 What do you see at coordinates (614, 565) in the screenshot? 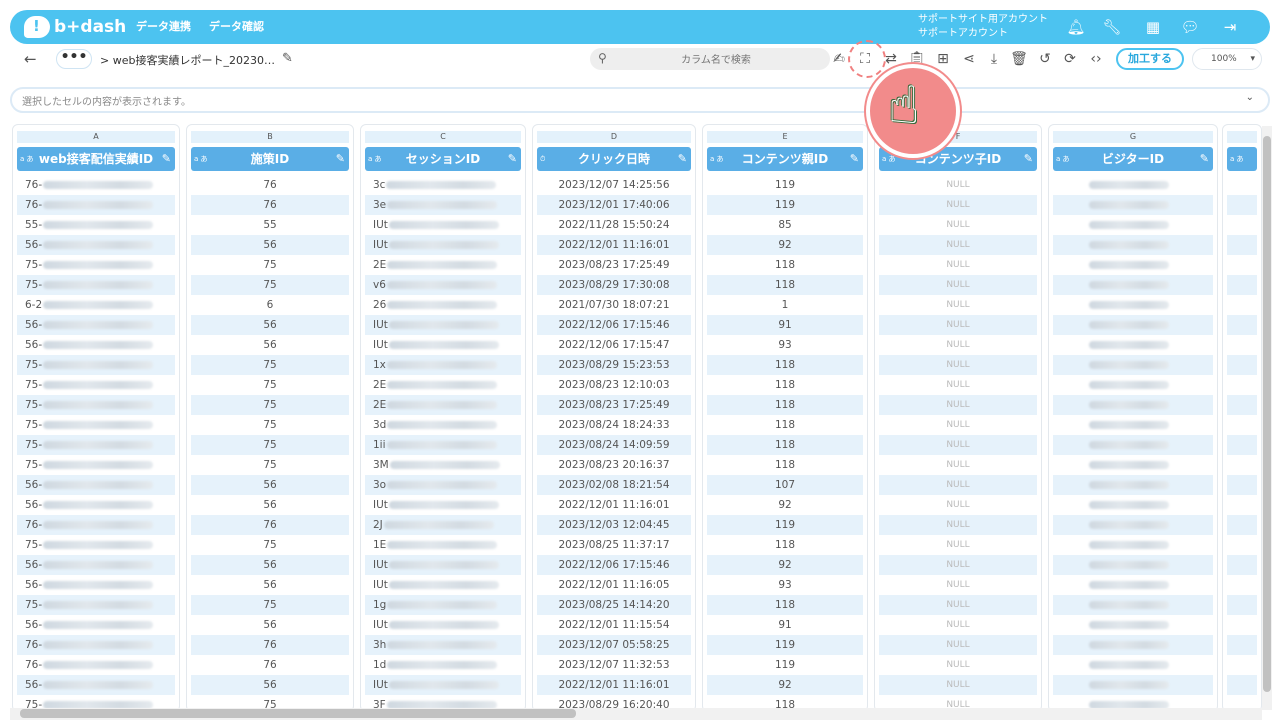
I see `table-cell: 2022/12/06 17:15:46` at bounding box center [614, 565].